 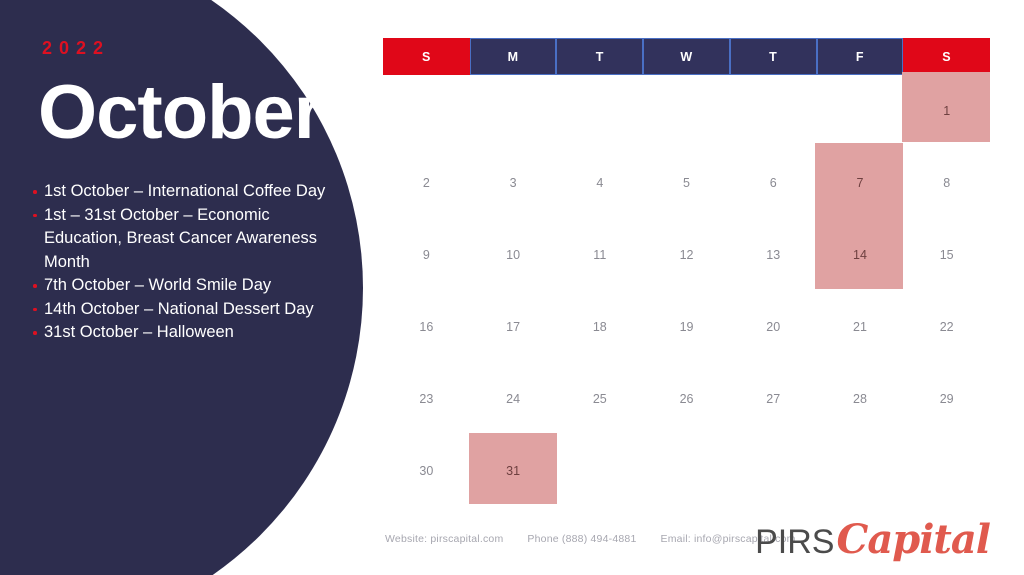 What do you see at coordinates (773, 56) in the screenshot?
I see `day-header-thursday: T` at bounding box center [773, 56].